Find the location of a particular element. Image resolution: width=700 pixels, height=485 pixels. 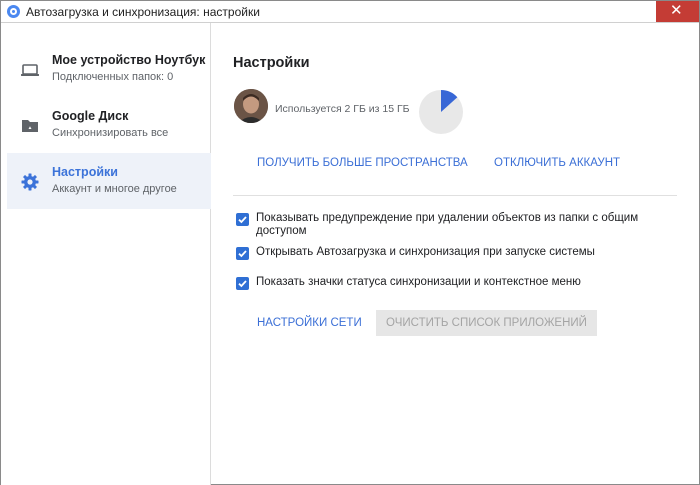

sidebar-item-settings: Настройки Аккаунт и многое другое is located at coordinates (109, 181).